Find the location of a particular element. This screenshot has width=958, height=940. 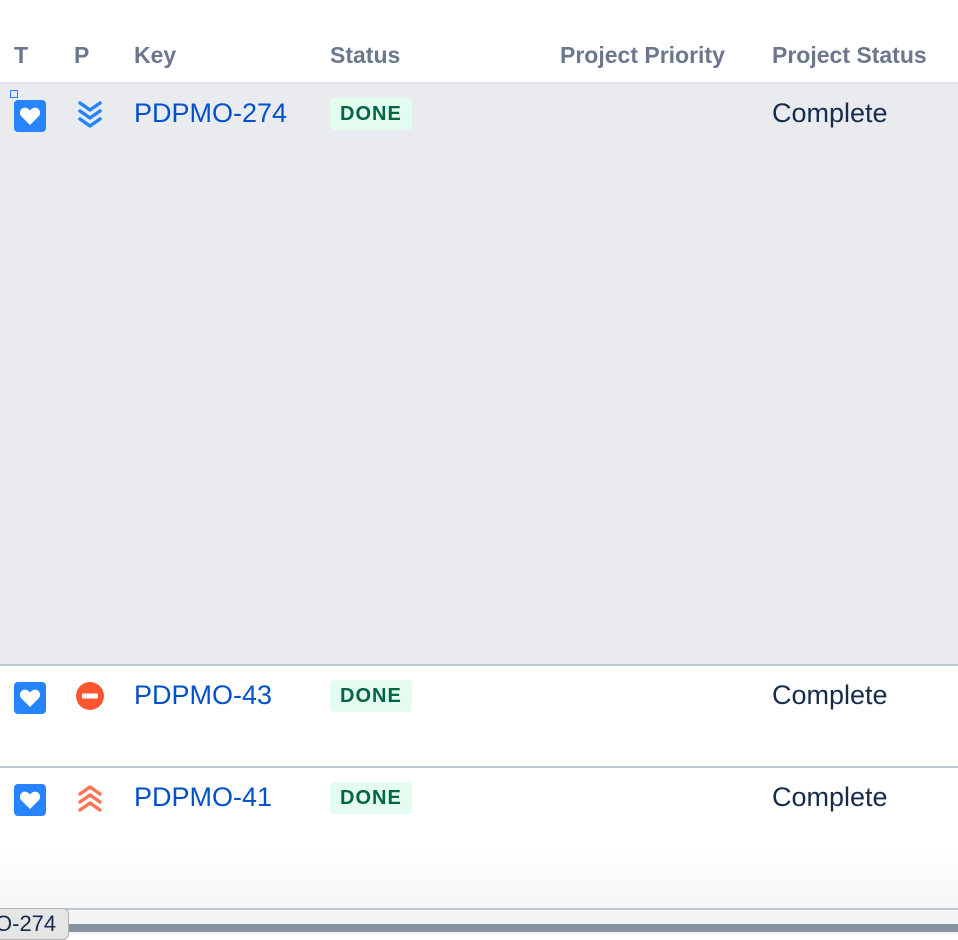

table-row: PDPMO-43 DONE Complete is located at coordinates (479, 717).